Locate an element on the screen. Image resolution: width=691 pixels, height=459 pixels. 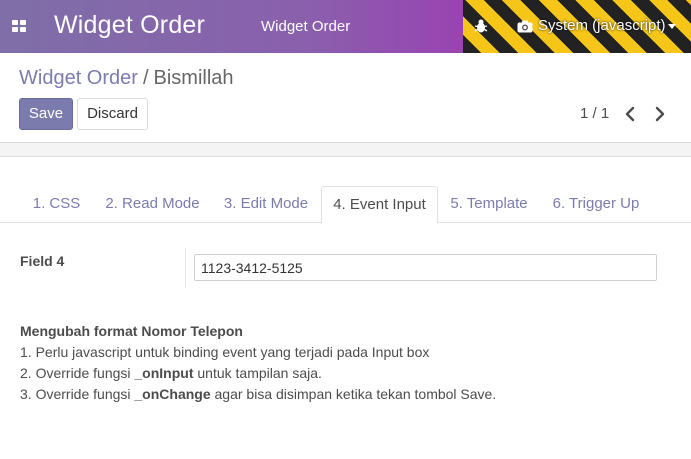
notes-line-2-suffix: untuk tampilan saja. is located at coordinates (257, 373).